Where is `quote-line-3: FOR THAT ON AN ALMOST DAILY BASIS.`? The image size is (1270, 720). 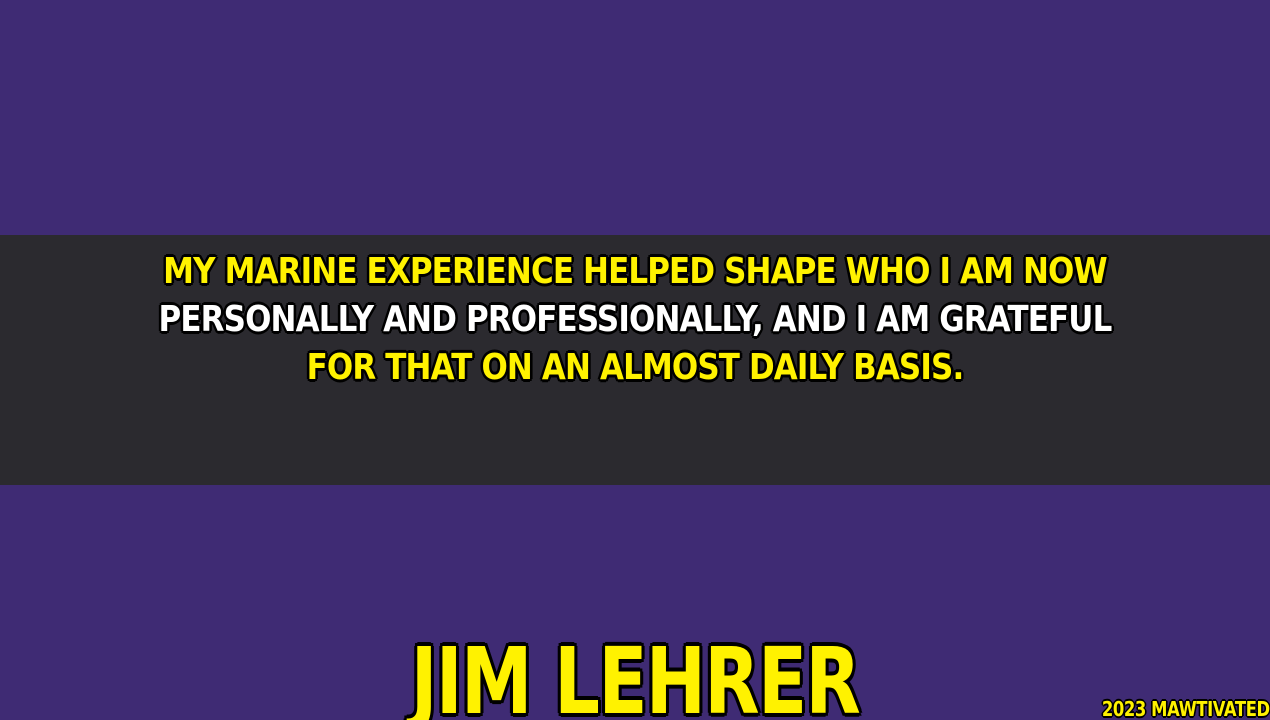 quote-line-3: FOR THAT ON AN ALMOST DAILY BASIS. is located at coordinates (635, 367).